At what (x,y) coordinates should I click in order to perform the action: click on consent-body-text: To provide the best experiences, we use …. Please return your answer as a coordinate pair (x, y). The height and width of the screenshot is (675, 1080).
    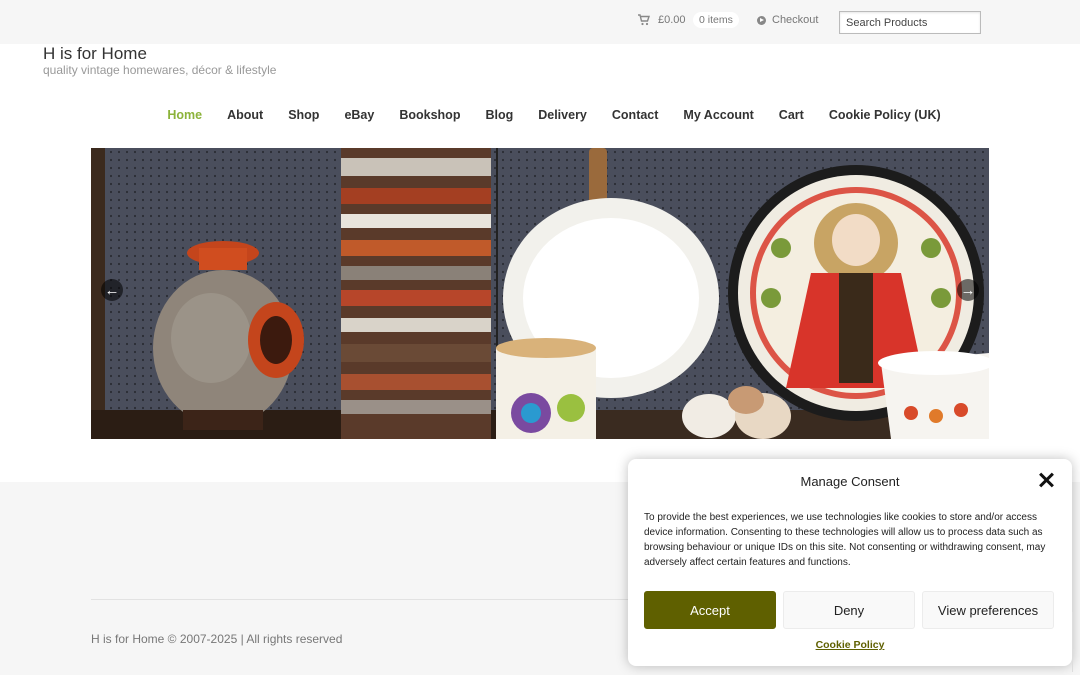
    Looking at the image, I should click on (845, 540).